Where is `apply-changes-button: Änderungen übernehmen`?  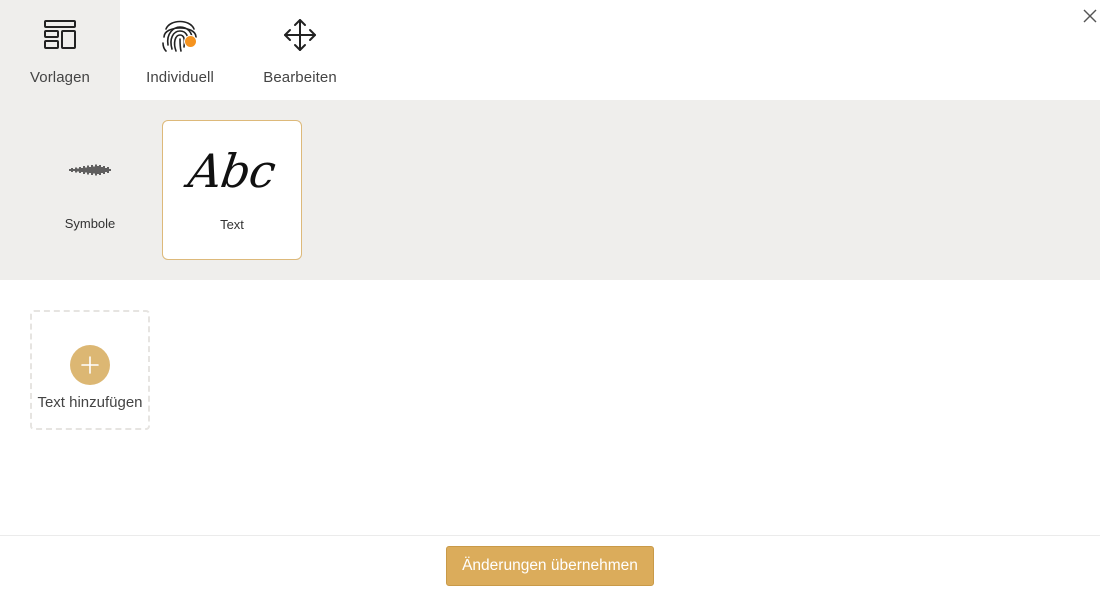
apply-changes-button: Änderungen übernehmen is located at coordinates (550, 566).